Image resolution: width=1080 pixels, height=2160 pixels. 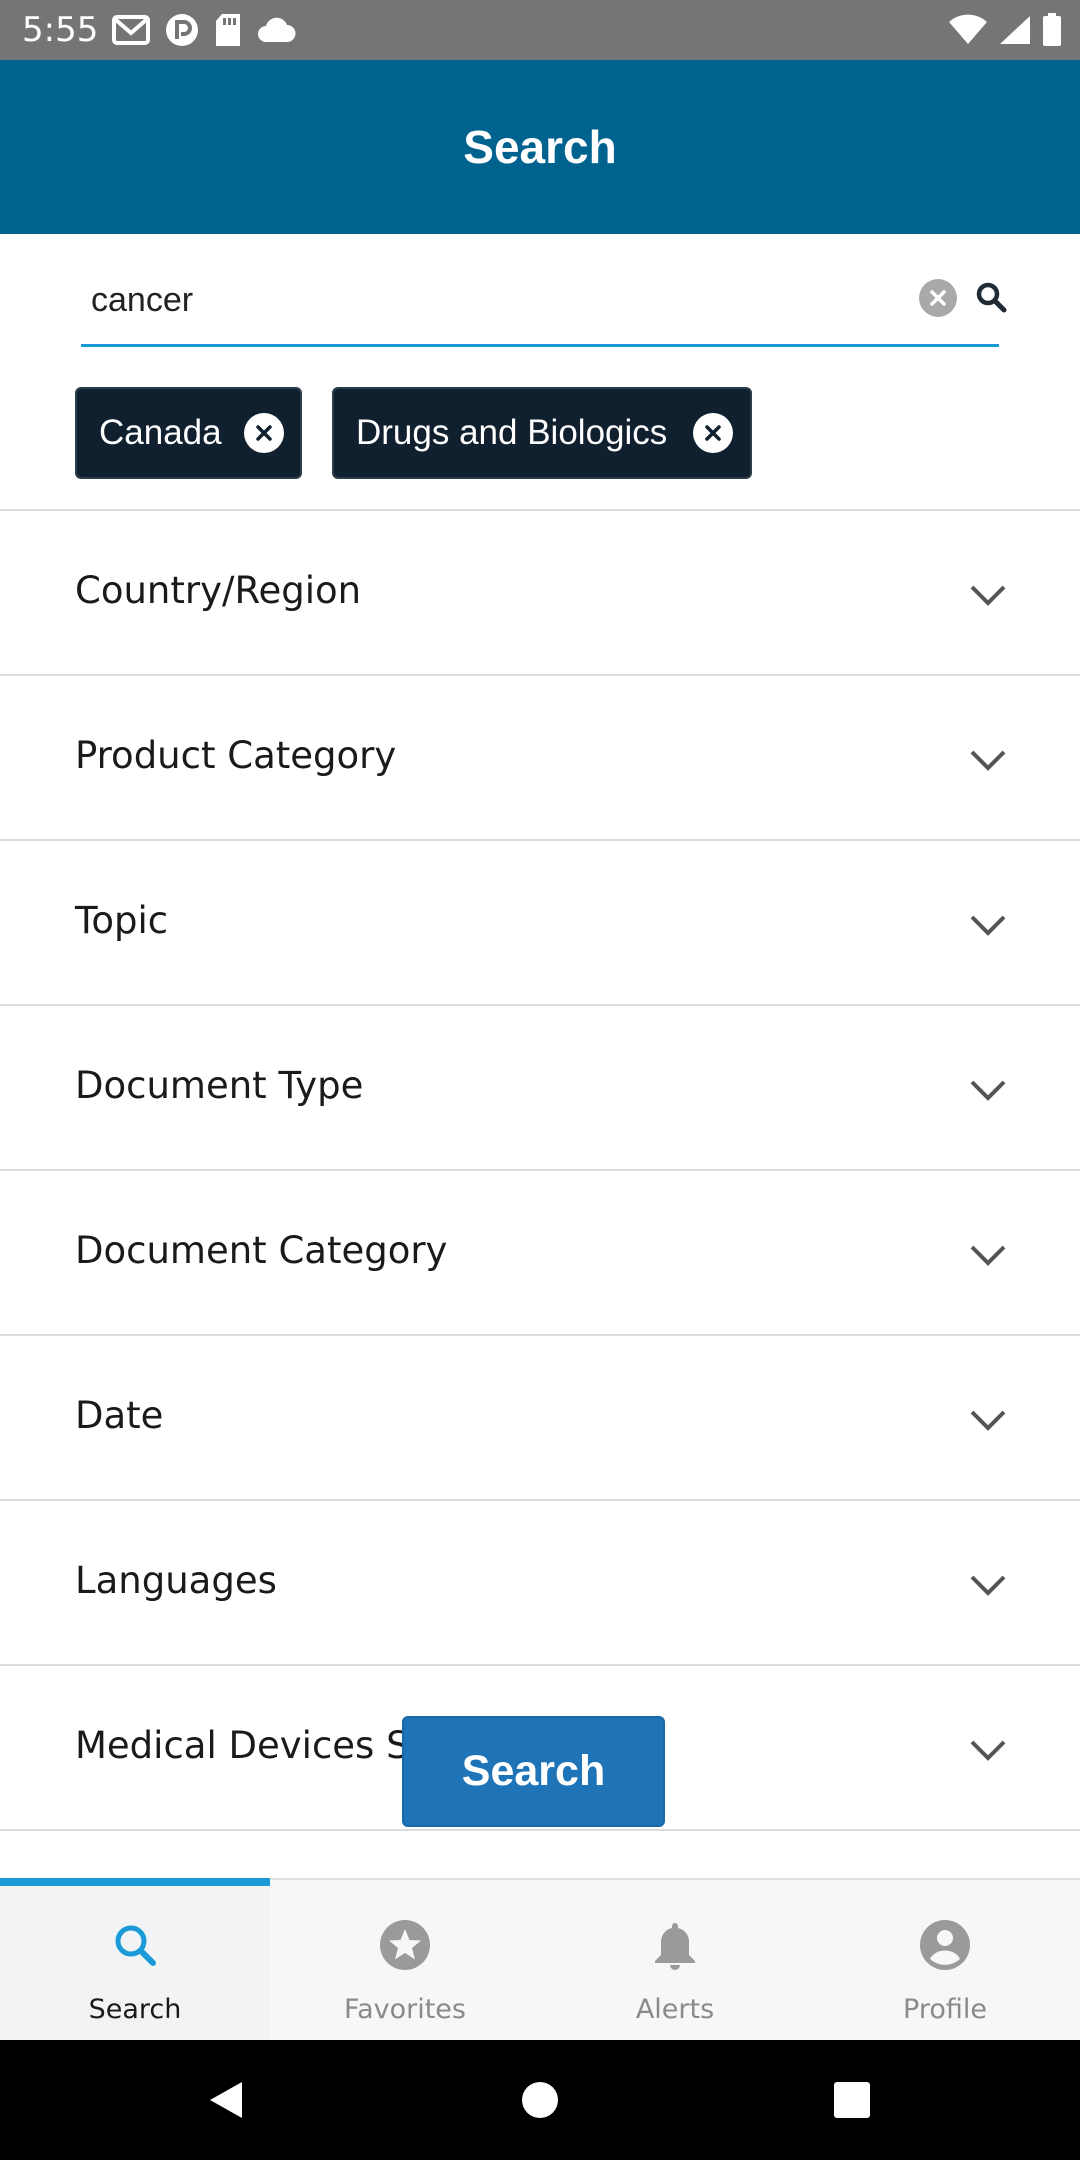 I want to click on search-submit-icon-button, so click(x=991, y=297).